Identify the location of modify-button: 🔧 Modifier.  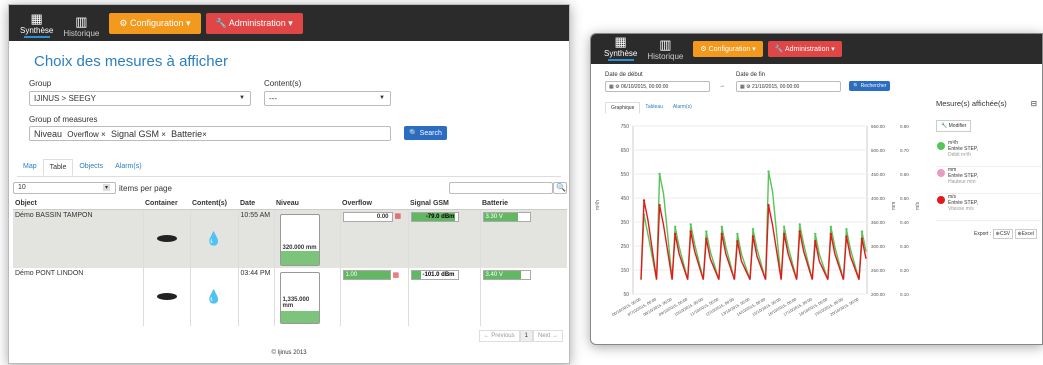
(954, 126).